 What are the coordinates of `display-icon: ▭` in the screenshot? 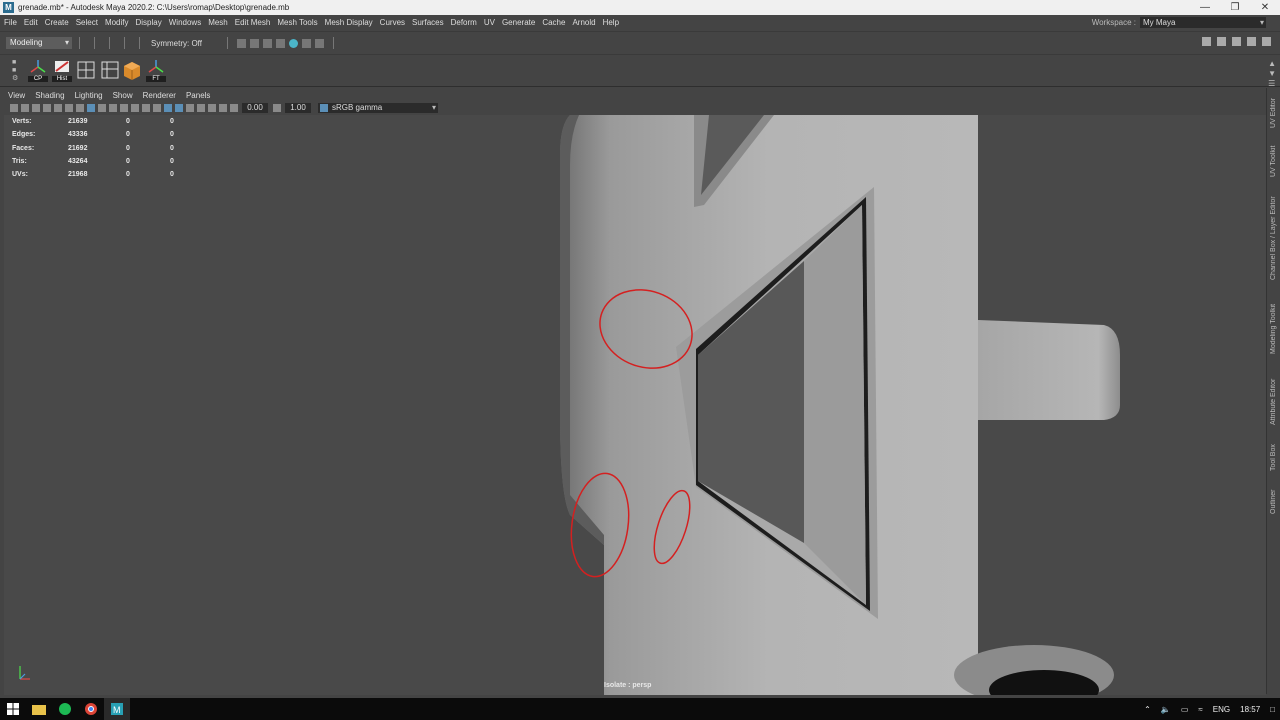 It's located at (1185, 709).